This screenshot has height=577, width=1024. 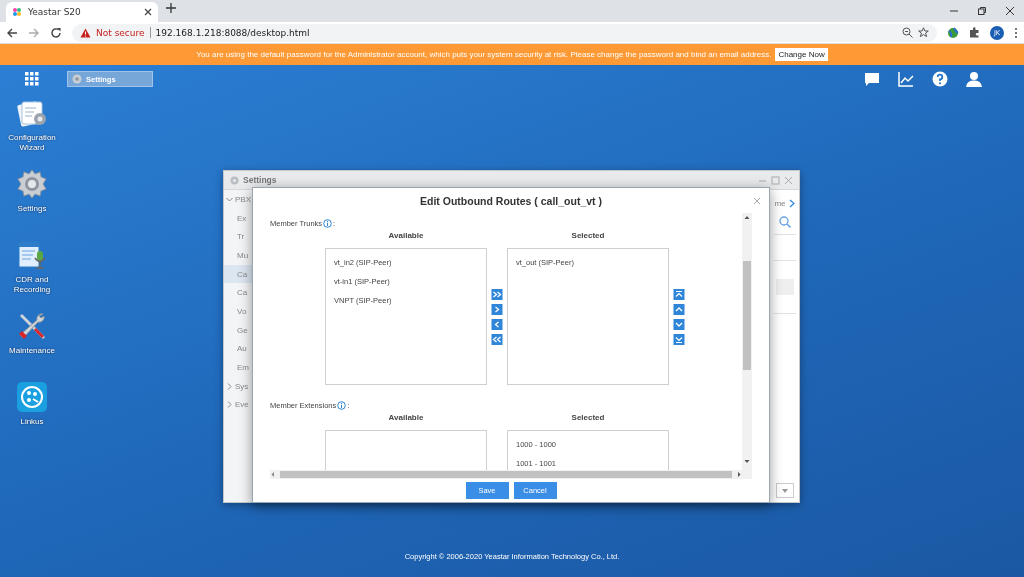 What do you see at coordinates (511, 474) in the screenshot?
I see `horizontal-scrollbar` at bounding box center [511, 474].